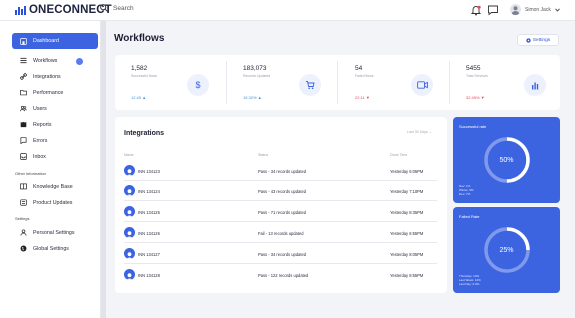 The height and width of the screenshot is (318, 575). I want to click on row-status: Fail - 13 records updated, so click(281, 233).